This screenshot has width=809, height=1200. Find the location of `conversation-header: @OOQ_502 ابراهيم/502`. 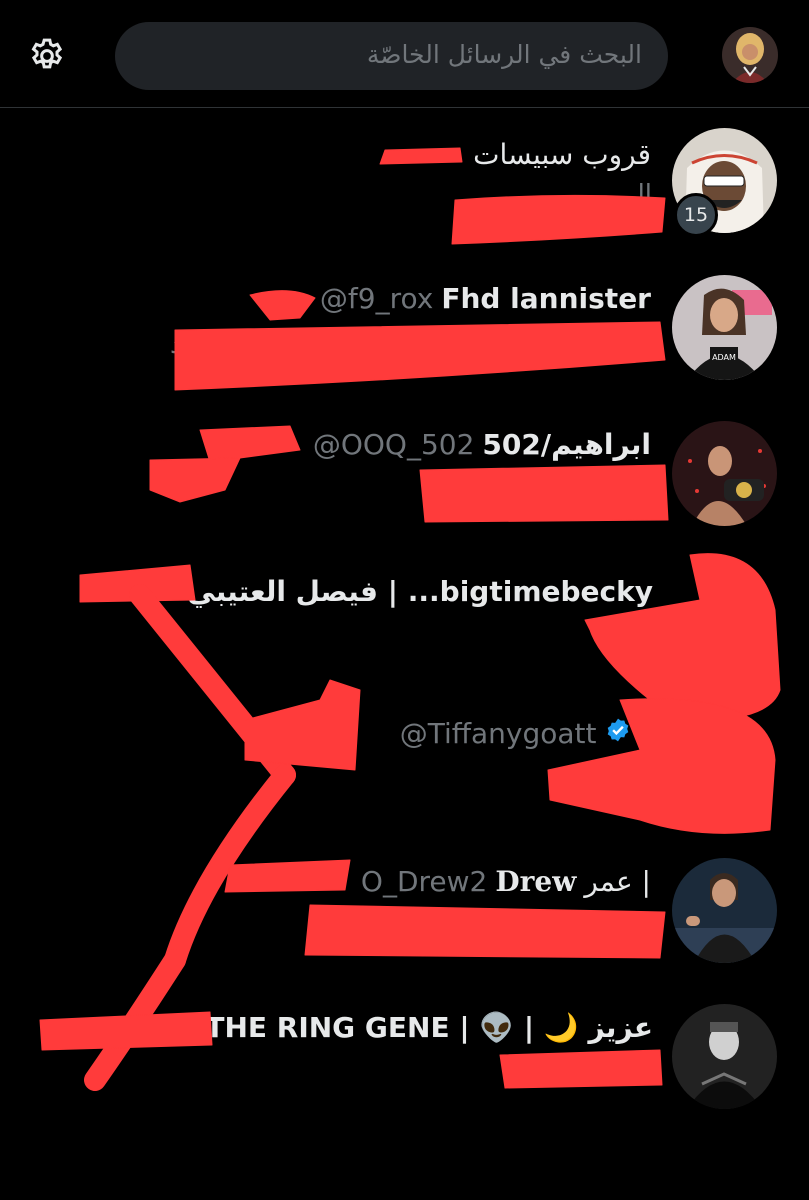

conversation-header: @OOQ_502 ابراهيم/502 is located at coordinates (482, 444).